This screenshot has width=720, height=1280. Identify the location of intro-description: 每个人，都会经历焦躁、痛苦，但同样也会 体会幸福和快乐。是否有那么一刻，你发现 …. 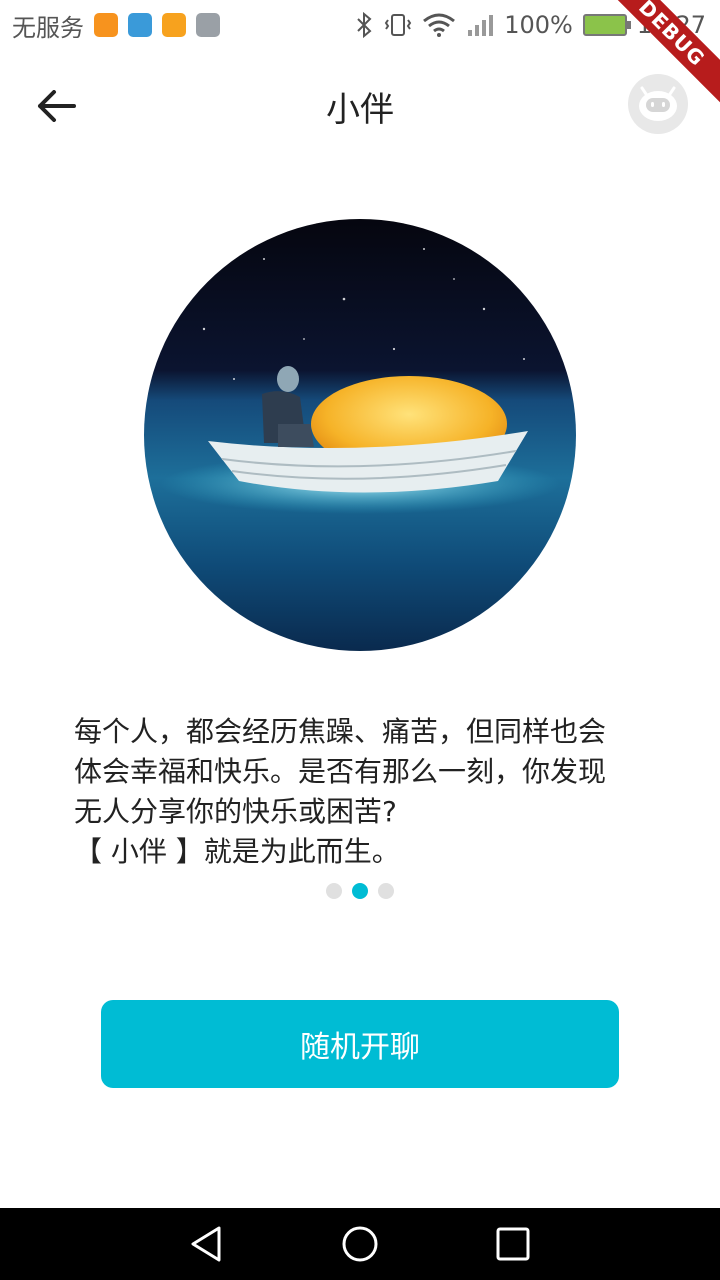
(369, 792).